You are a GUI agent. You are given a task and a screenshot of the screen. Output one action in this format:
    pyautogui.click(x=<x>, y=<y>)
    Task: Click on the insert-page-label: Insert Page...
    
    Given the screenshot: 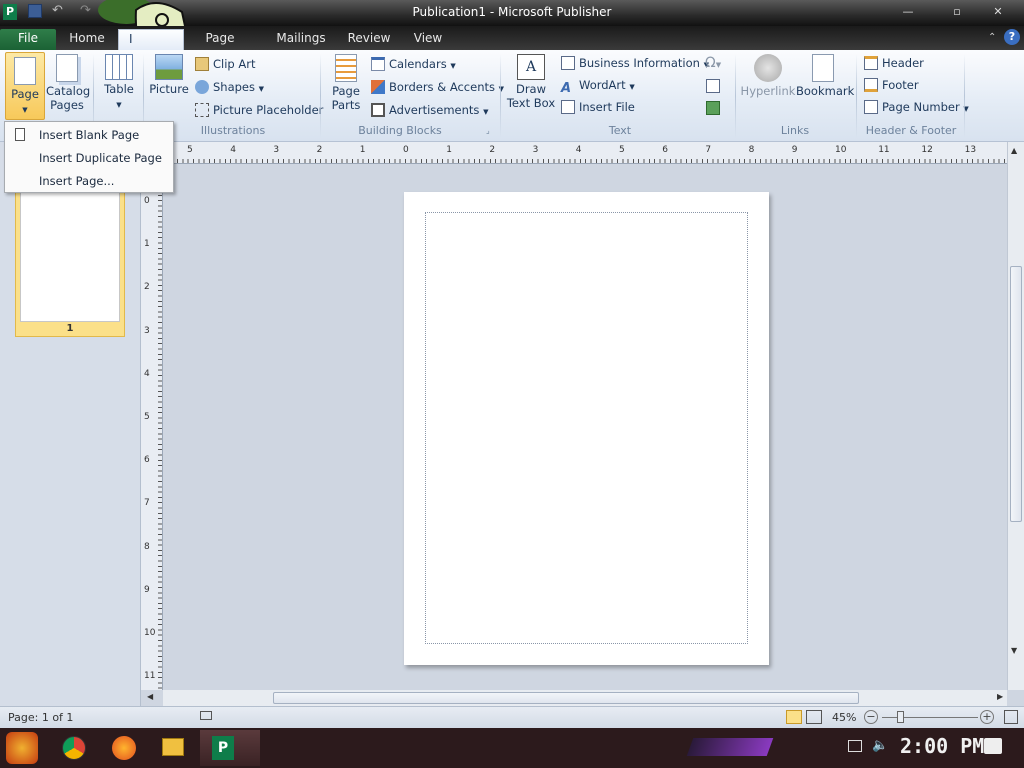 What is the action you would take?
    pyautogui.click(x=77, y=181)
    